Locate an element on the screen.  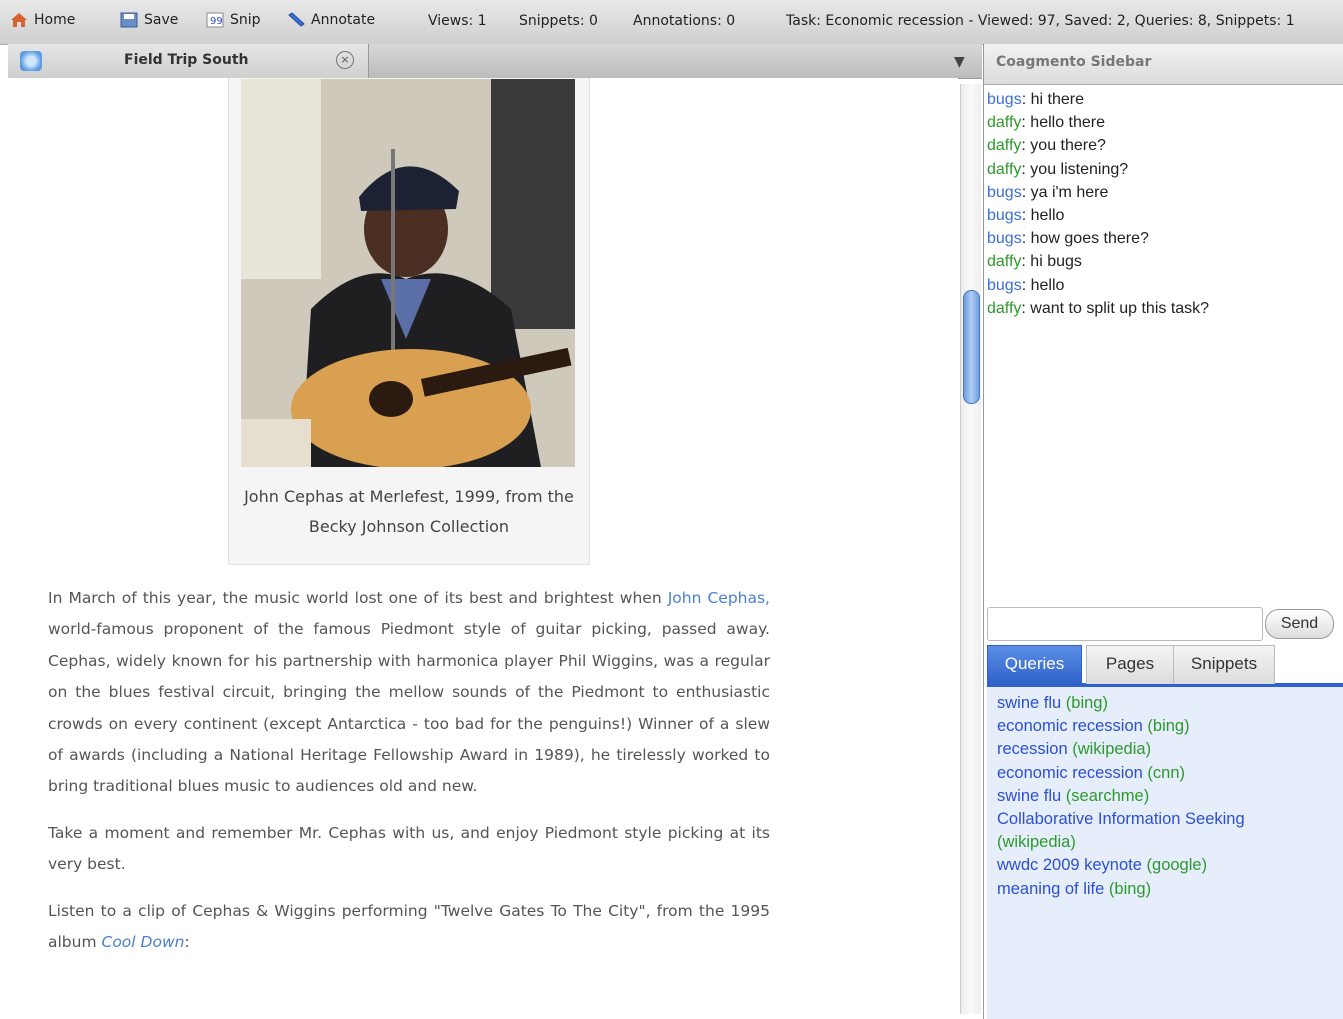
save-icon is located at coordinates (129, 20).